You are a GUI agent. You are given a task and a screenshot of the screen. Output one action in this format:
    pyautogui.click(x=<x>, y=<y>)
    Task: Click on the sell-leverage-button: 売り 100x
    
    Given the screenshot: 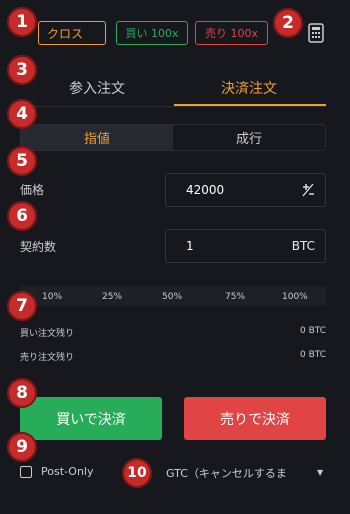 What is the action you would take?
    pyautogui.click(x=231, y=33)
    